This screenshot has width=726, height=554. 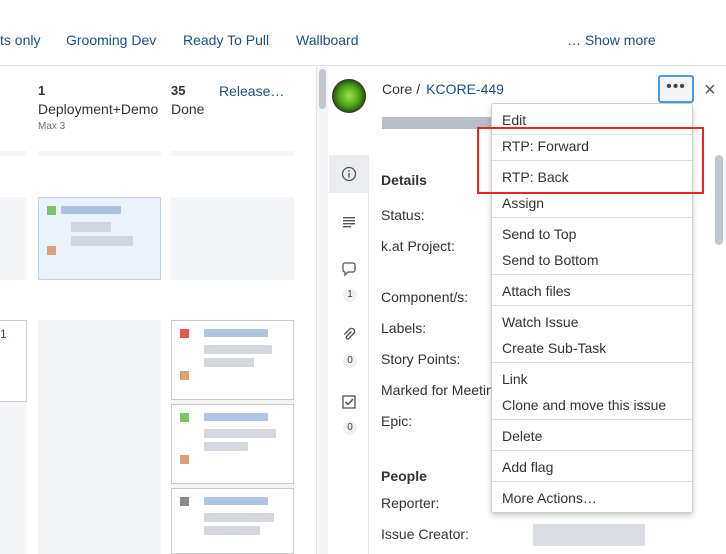 I want to click on description-icon, so click(x=349, y=222).